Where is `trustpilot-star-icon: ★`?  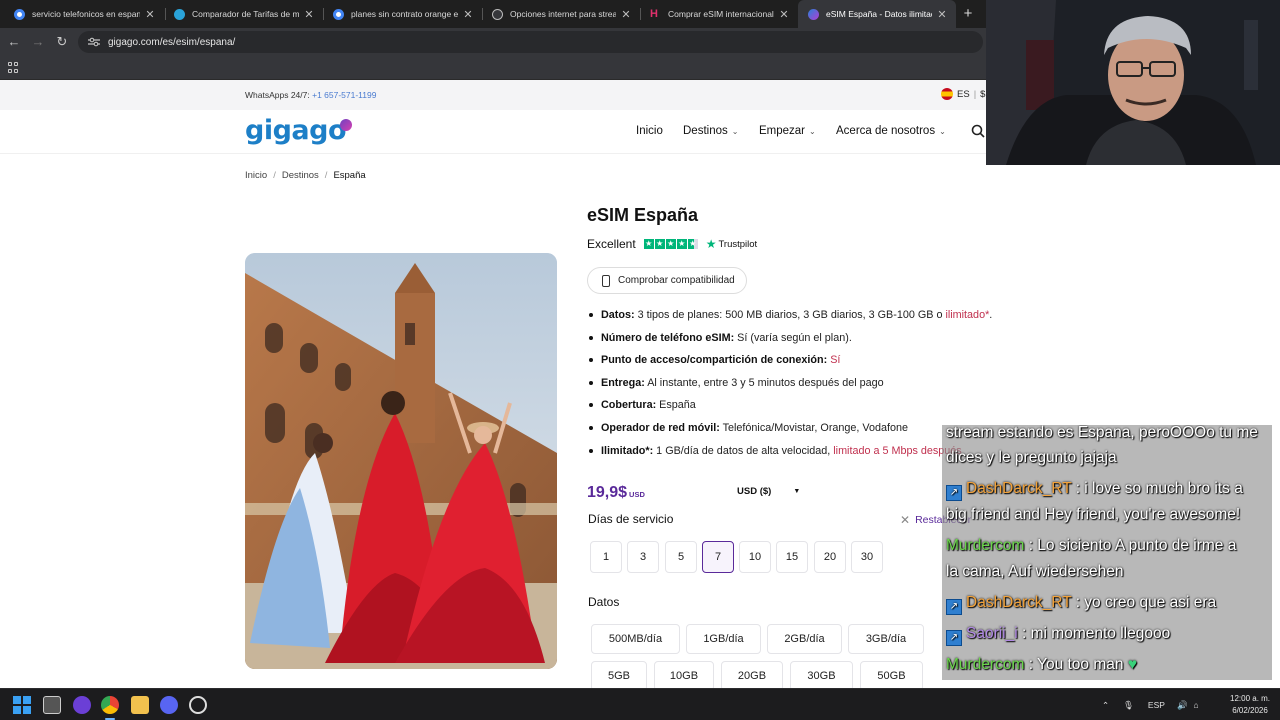 trustpilot-star-icon: ★ is located at coordinates (711, 244).